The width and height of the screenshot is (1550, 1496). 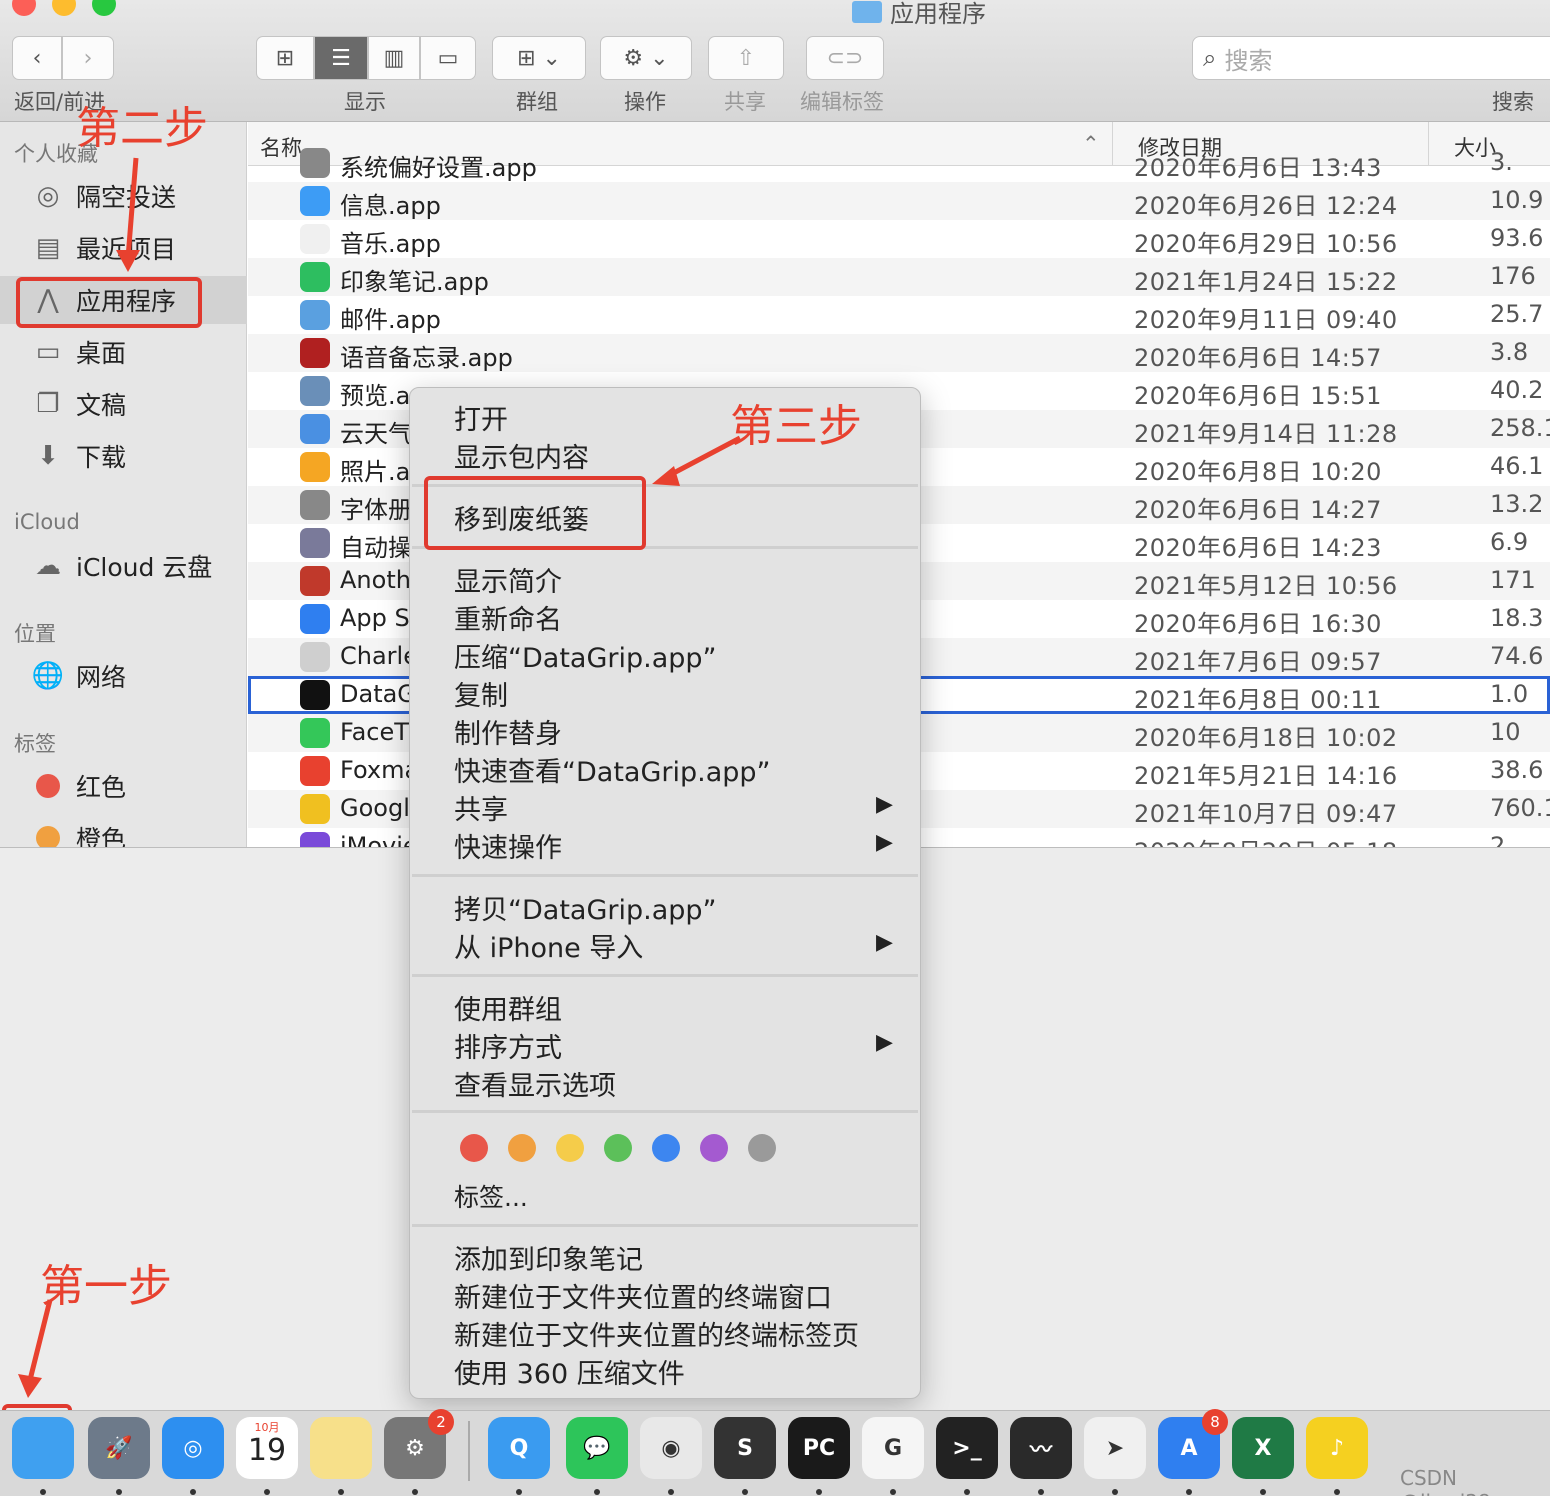 What do you see at coordinates (104, 8) in the screenshot?
I see `zoom-window-button` at bounding box center [104, 8].